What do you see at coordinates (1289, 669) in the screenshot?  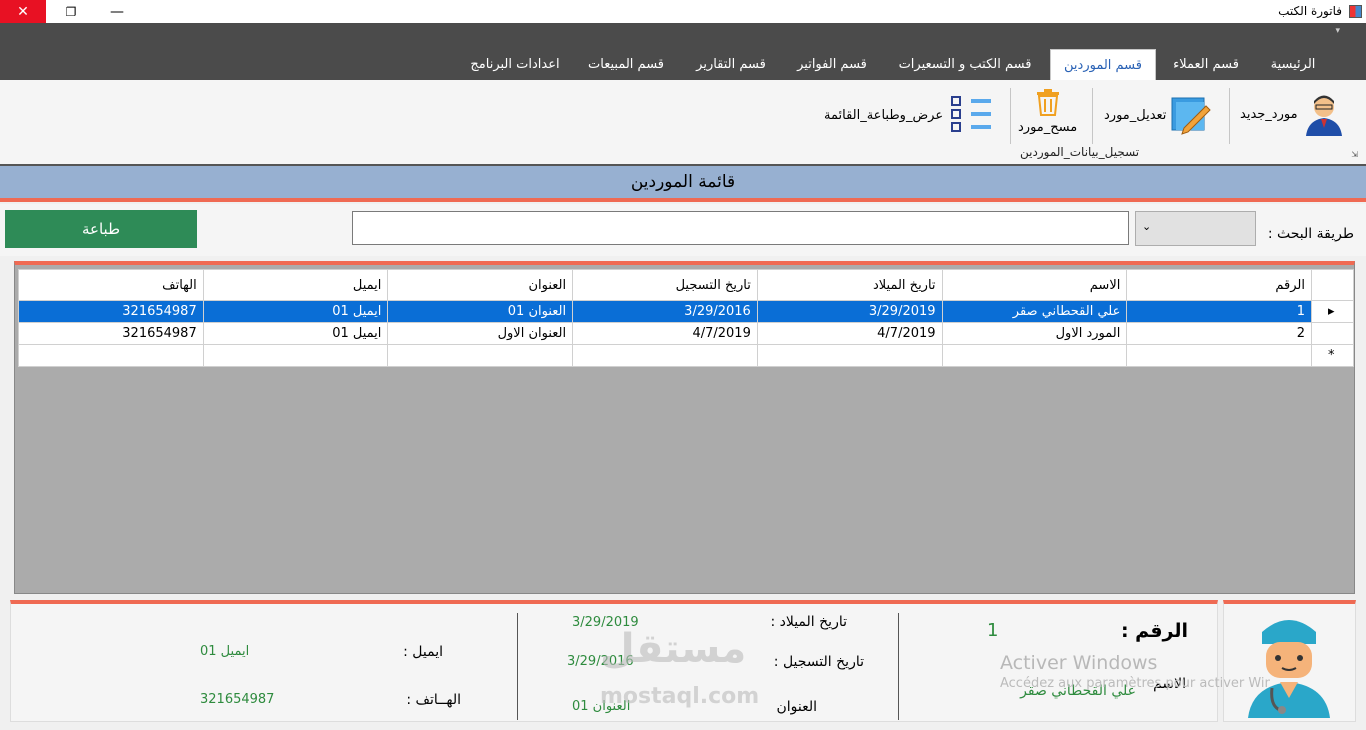 I see `doctor-avatar-icon` at bounding box center [1289, 669].